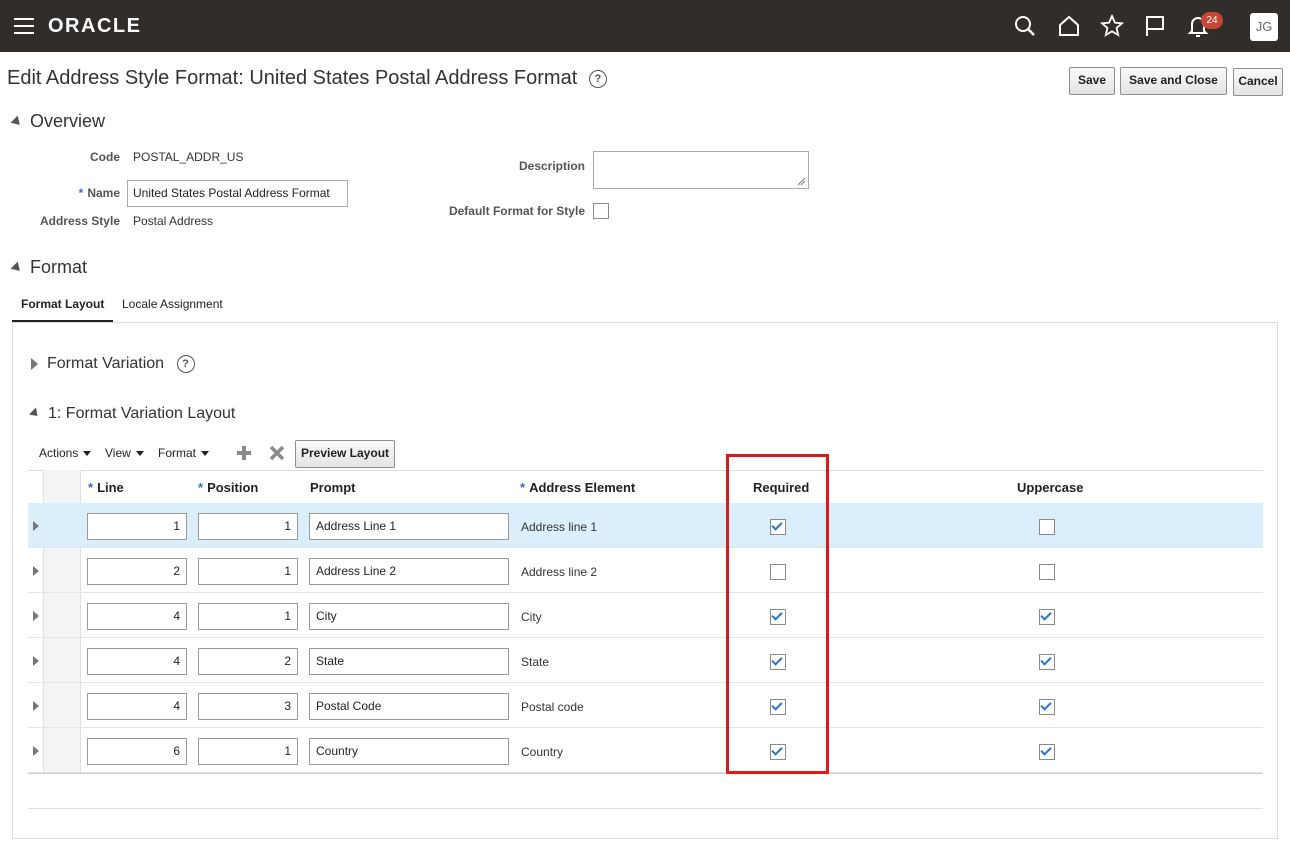 This screenshot has width=1290, height=859. What do you see at coordinates (137, 526) in the screenshot?
I see `line-input: 1` at bounding box center [137, 526].